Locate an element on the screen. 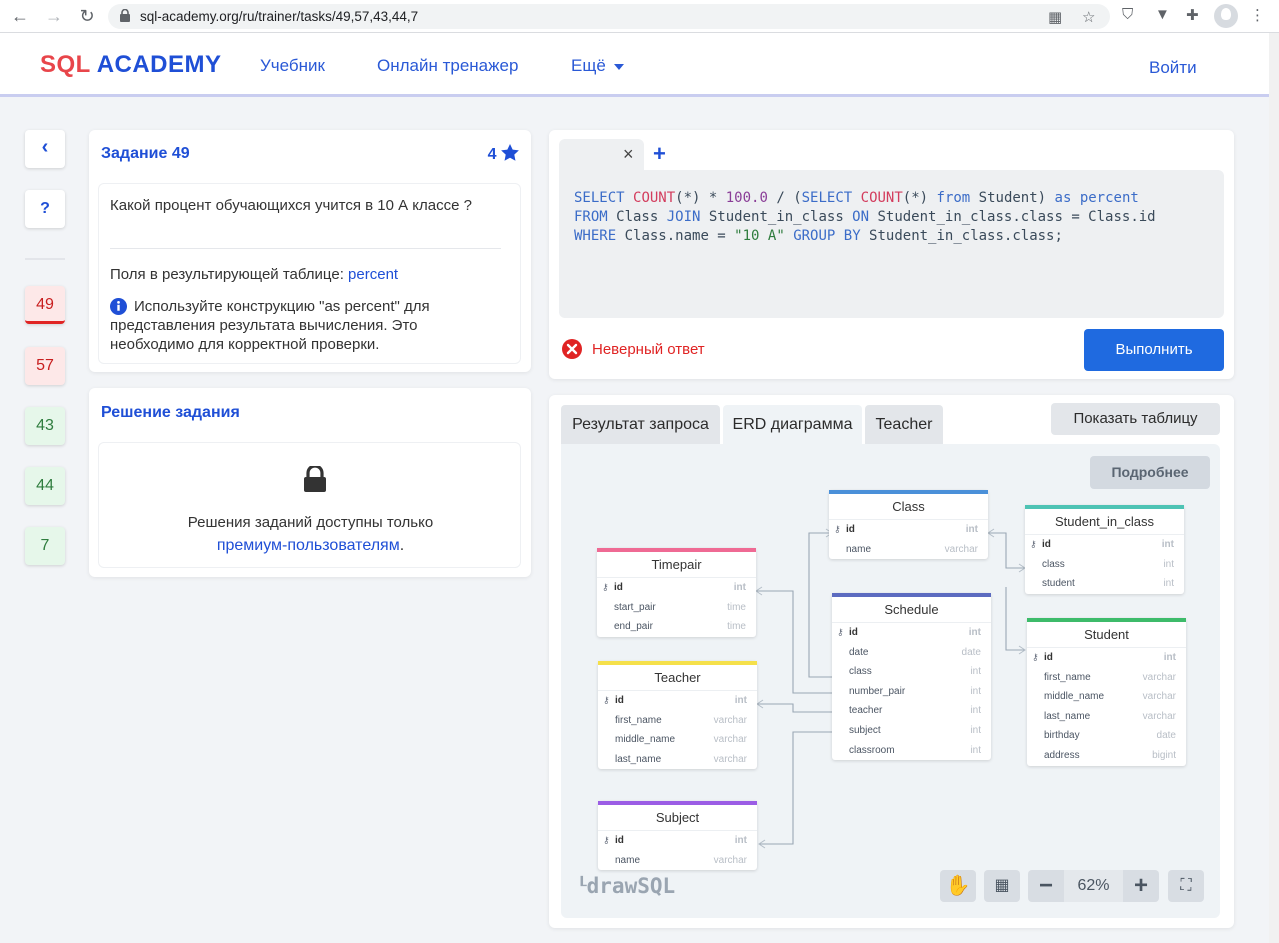 This screenshot has height=943, width=1279. erd-table-title: Class is located at coordinates (908, 505).